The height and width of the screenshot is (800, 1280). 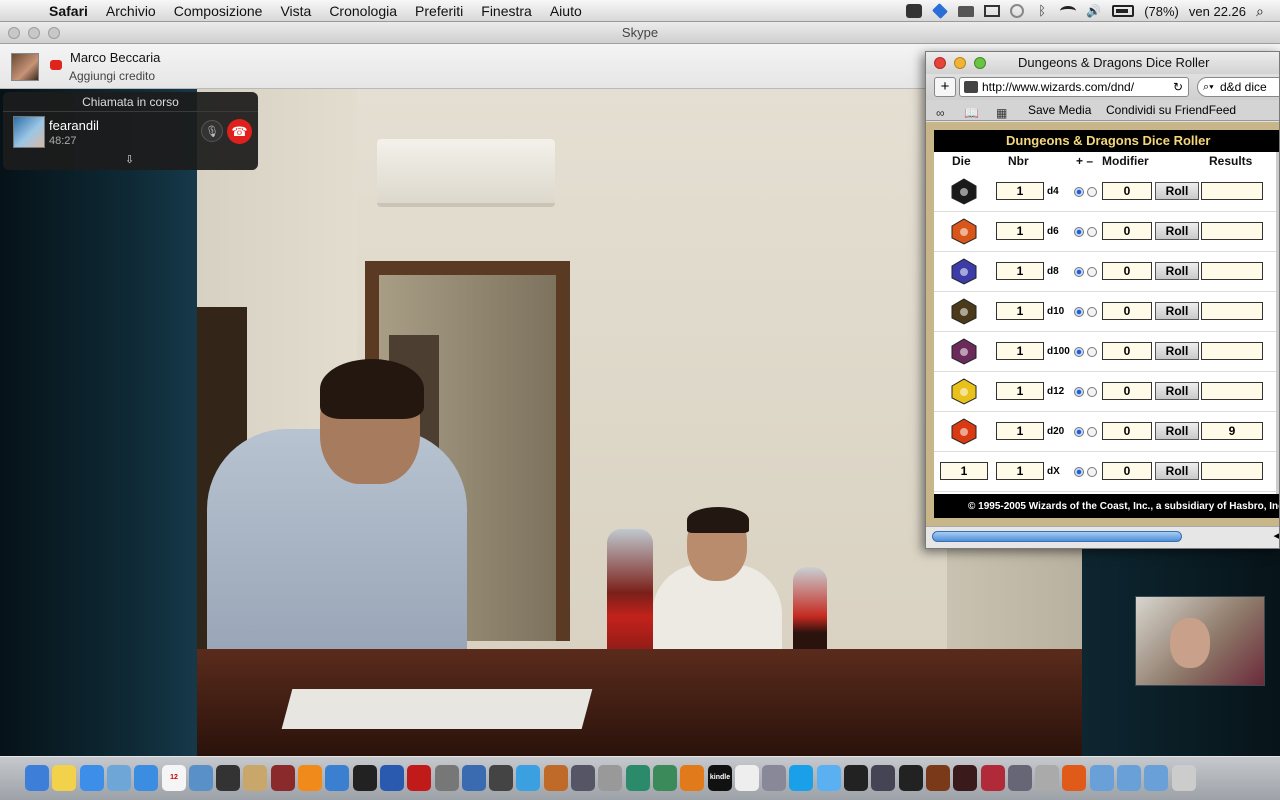 What do you see at coordinates (501, 778) in the screenshot?
I see `joystick-icon` at bounding box center [501, 778].